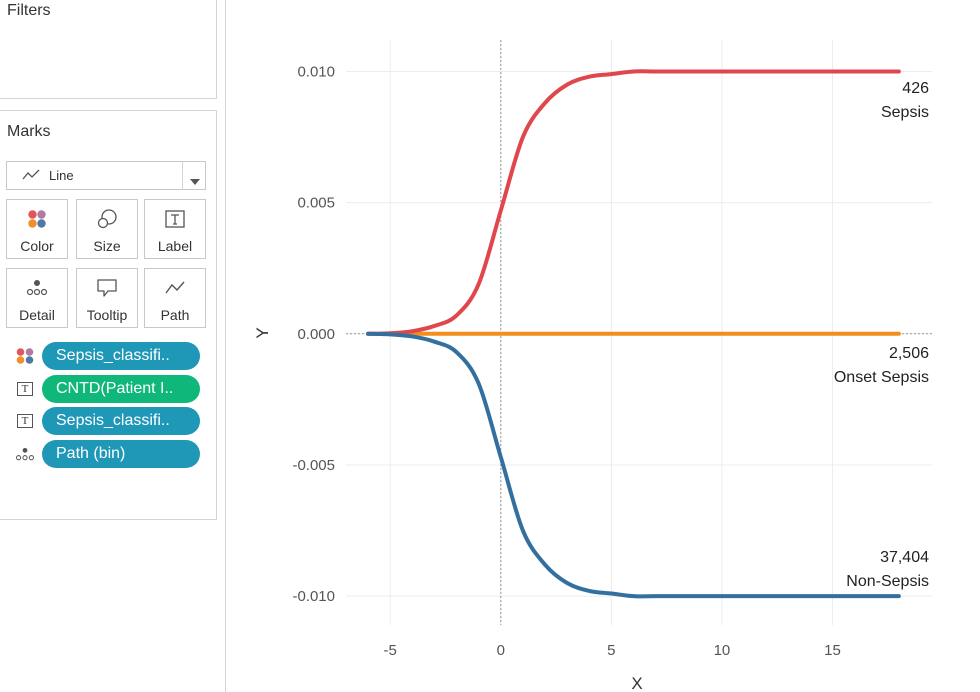  Describe the element at coordinates (107, 315) in the screenshot. I see `tooltip-button-label: Tooltip` at that location.